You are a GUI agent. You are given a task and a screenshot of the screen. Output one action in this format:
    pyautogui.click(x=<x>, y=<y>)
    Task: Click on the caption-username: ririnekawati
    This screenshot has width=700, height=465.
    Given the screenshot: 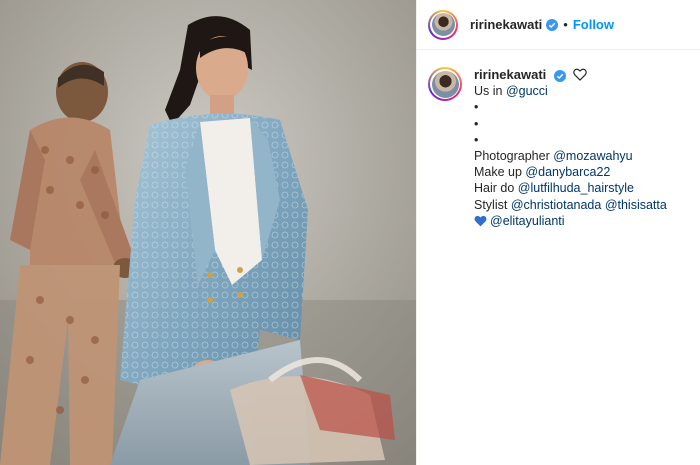 What is the action you would take?
    pyautogui.click(x=510, y=74)
    